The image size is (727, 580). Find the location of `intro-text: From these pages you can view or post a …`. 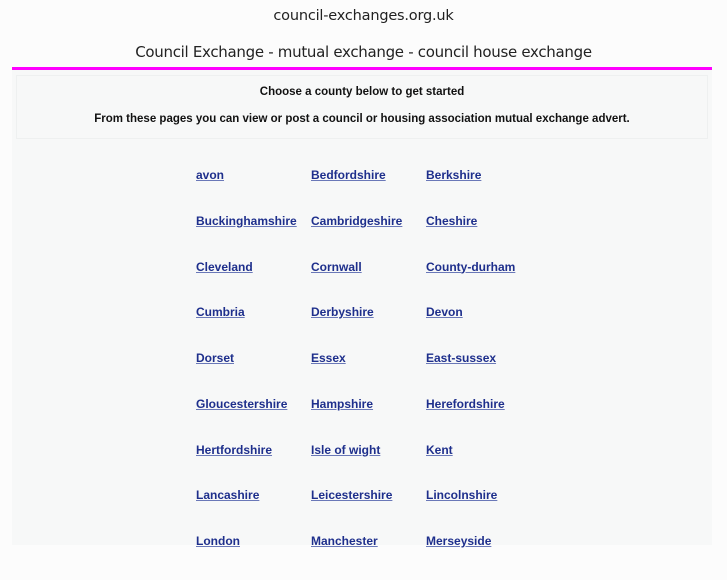

intro-text: From these pages you can view or post a … is located at coordinates (362, 119).